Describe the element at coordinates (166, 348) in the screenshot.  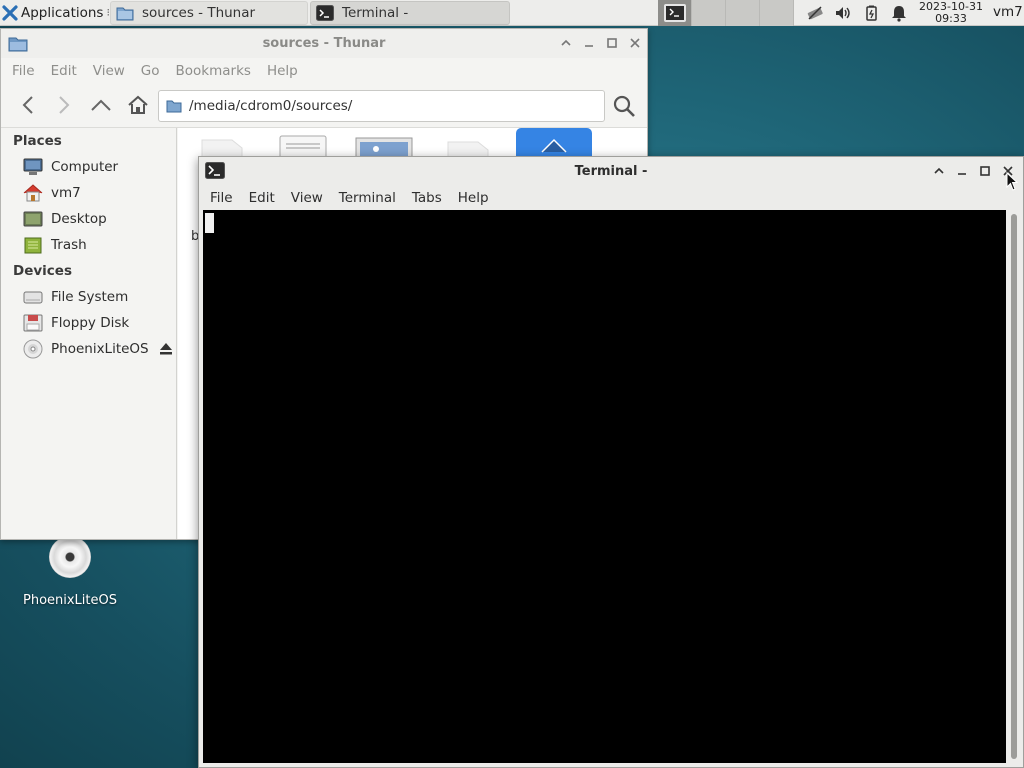
I see `eject-icon` at that location.